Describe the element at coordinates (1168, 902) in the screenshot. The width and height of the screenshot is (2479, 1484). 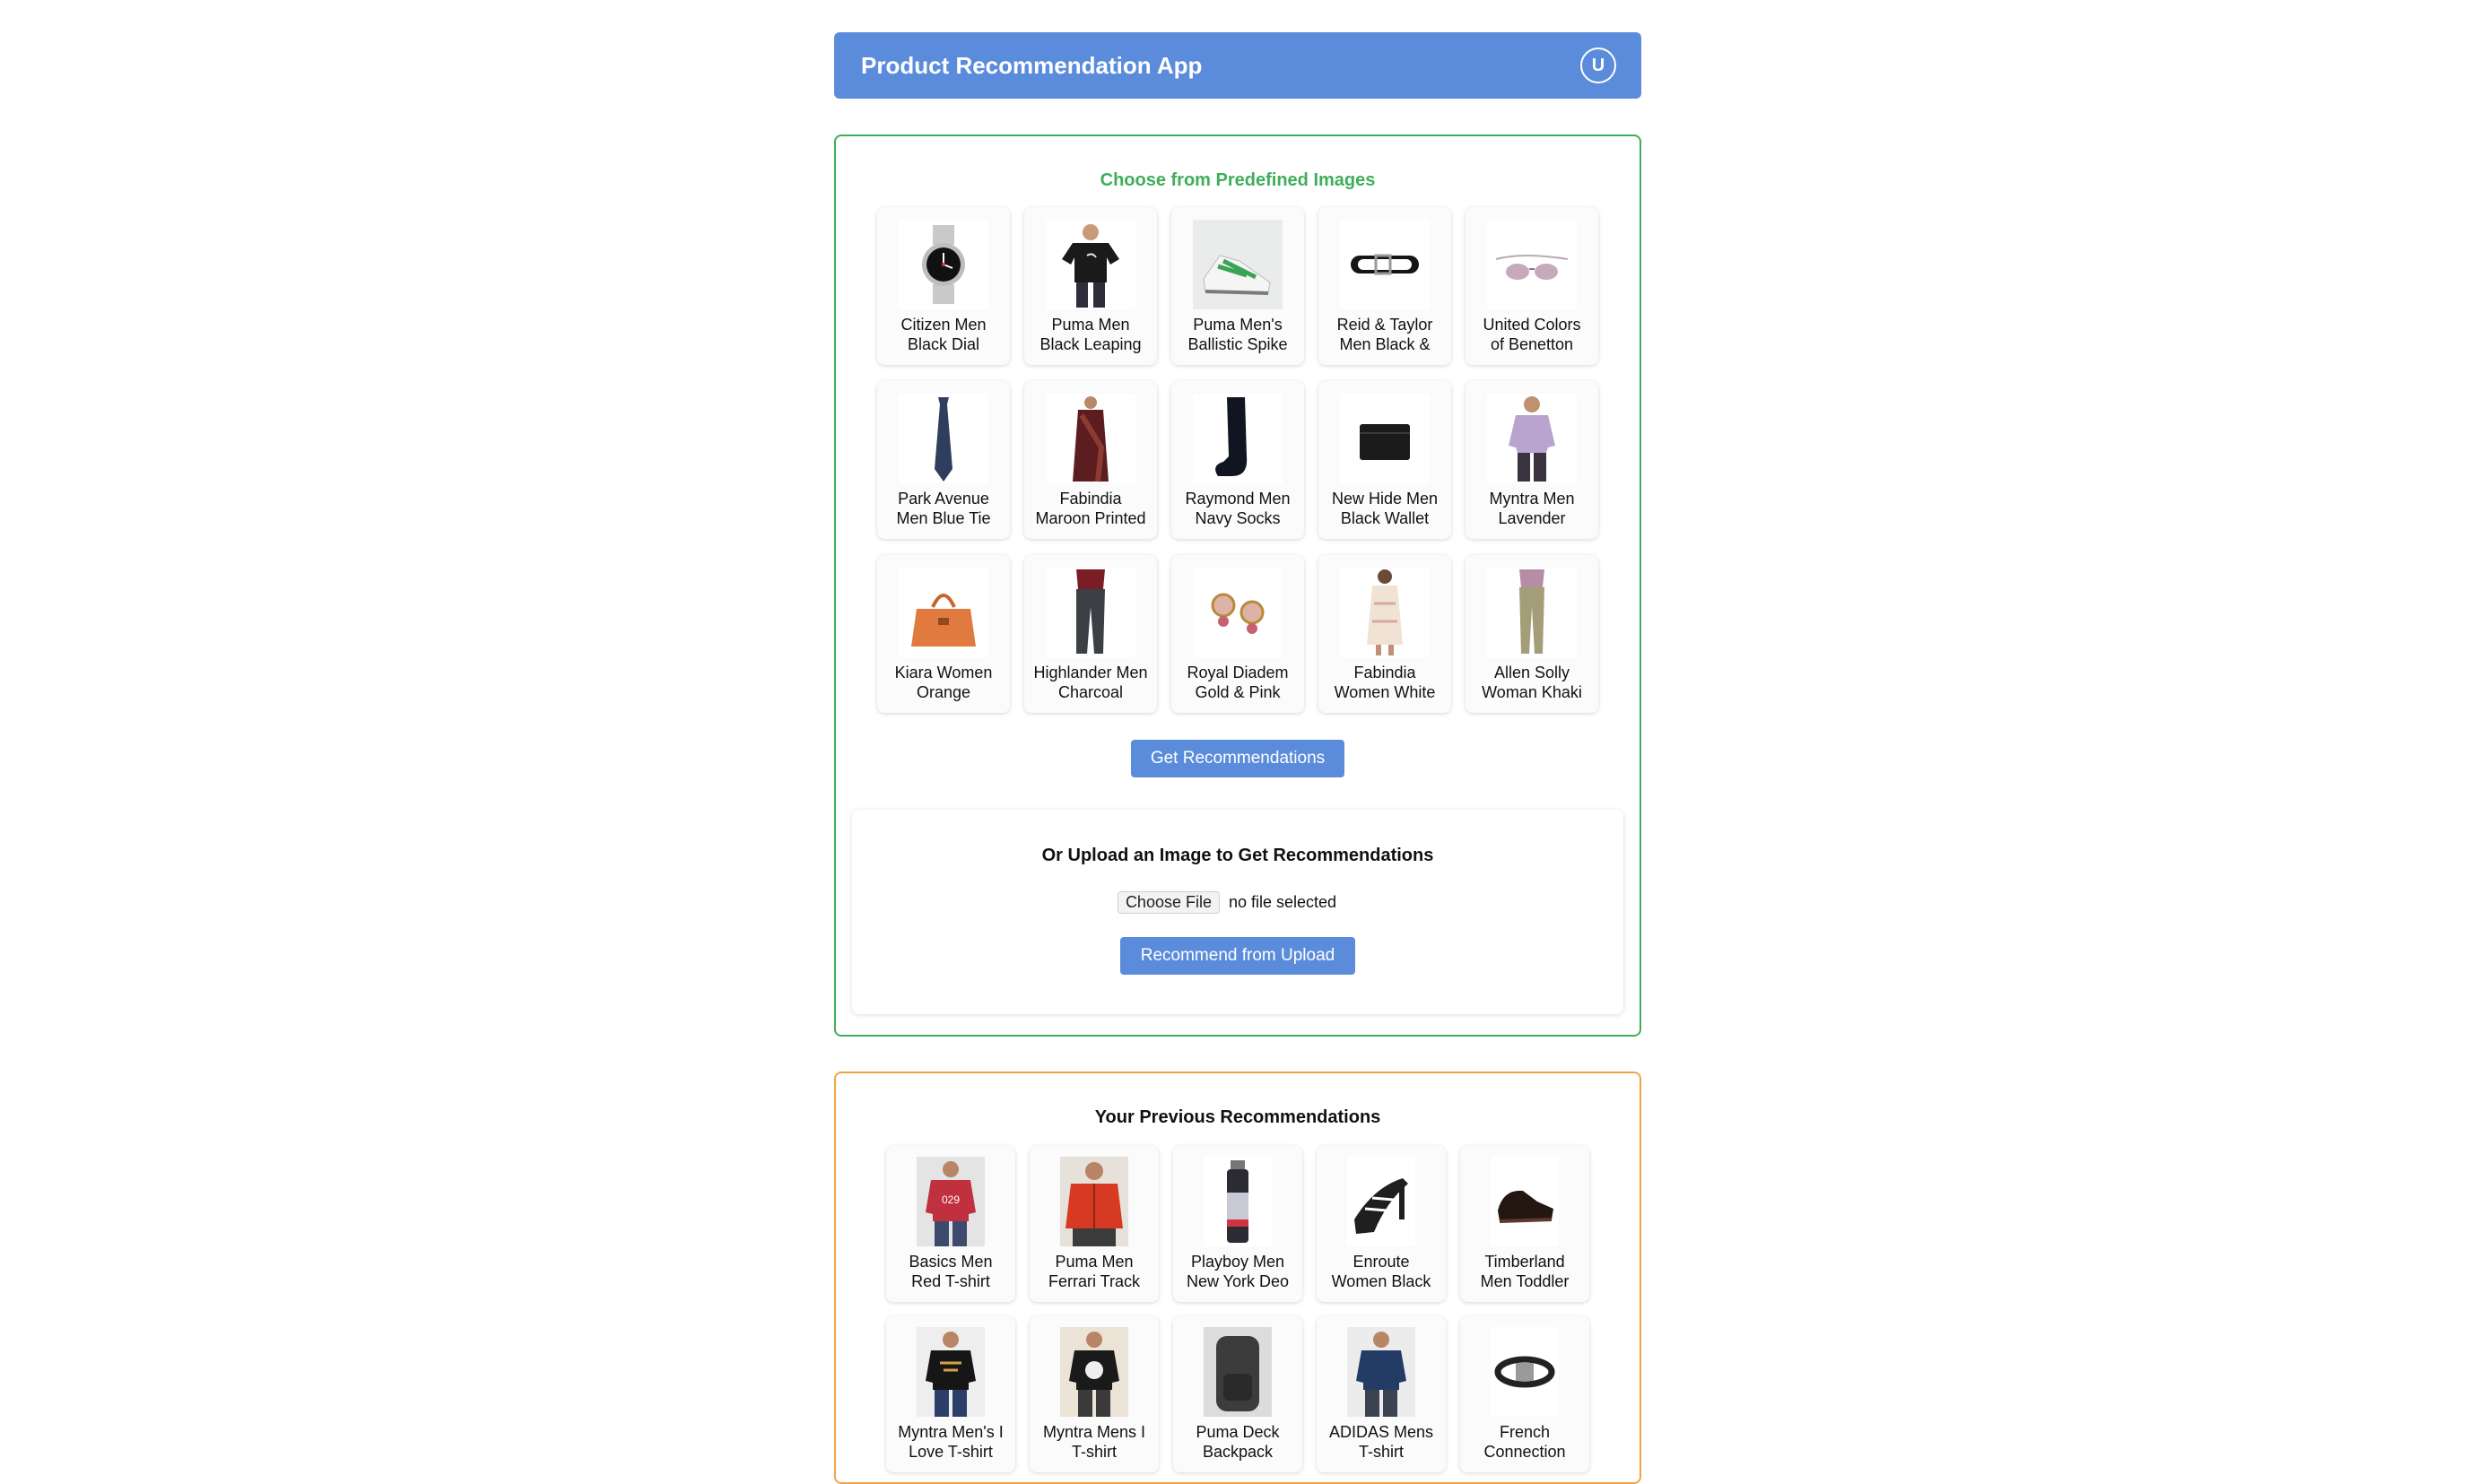
I see `choose-file-button: Choose File` at that location.